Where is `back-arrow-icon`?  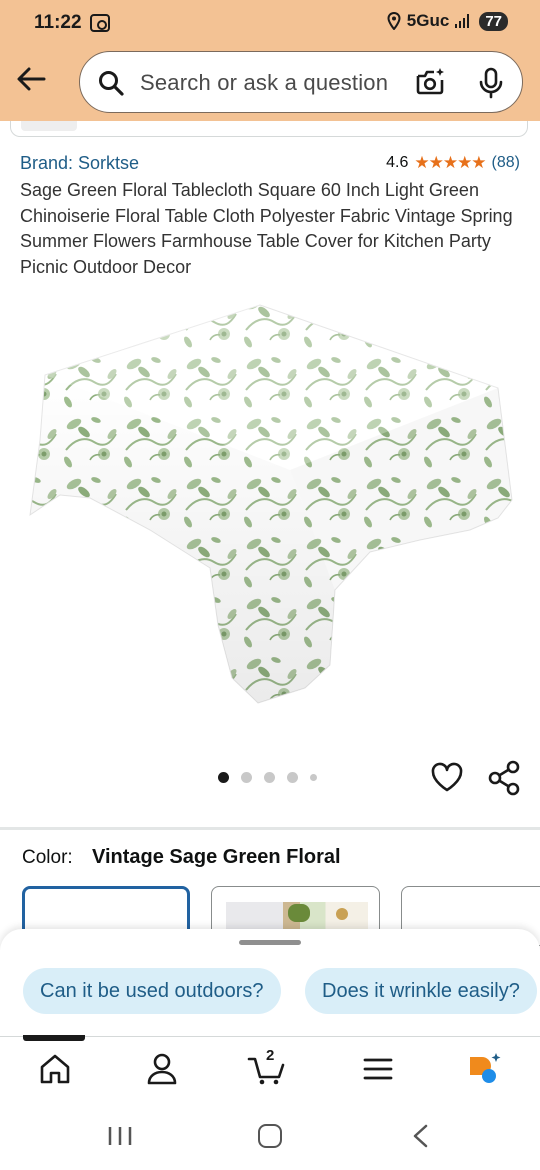
back-arrow-icon is located at coordinates (31, 79).